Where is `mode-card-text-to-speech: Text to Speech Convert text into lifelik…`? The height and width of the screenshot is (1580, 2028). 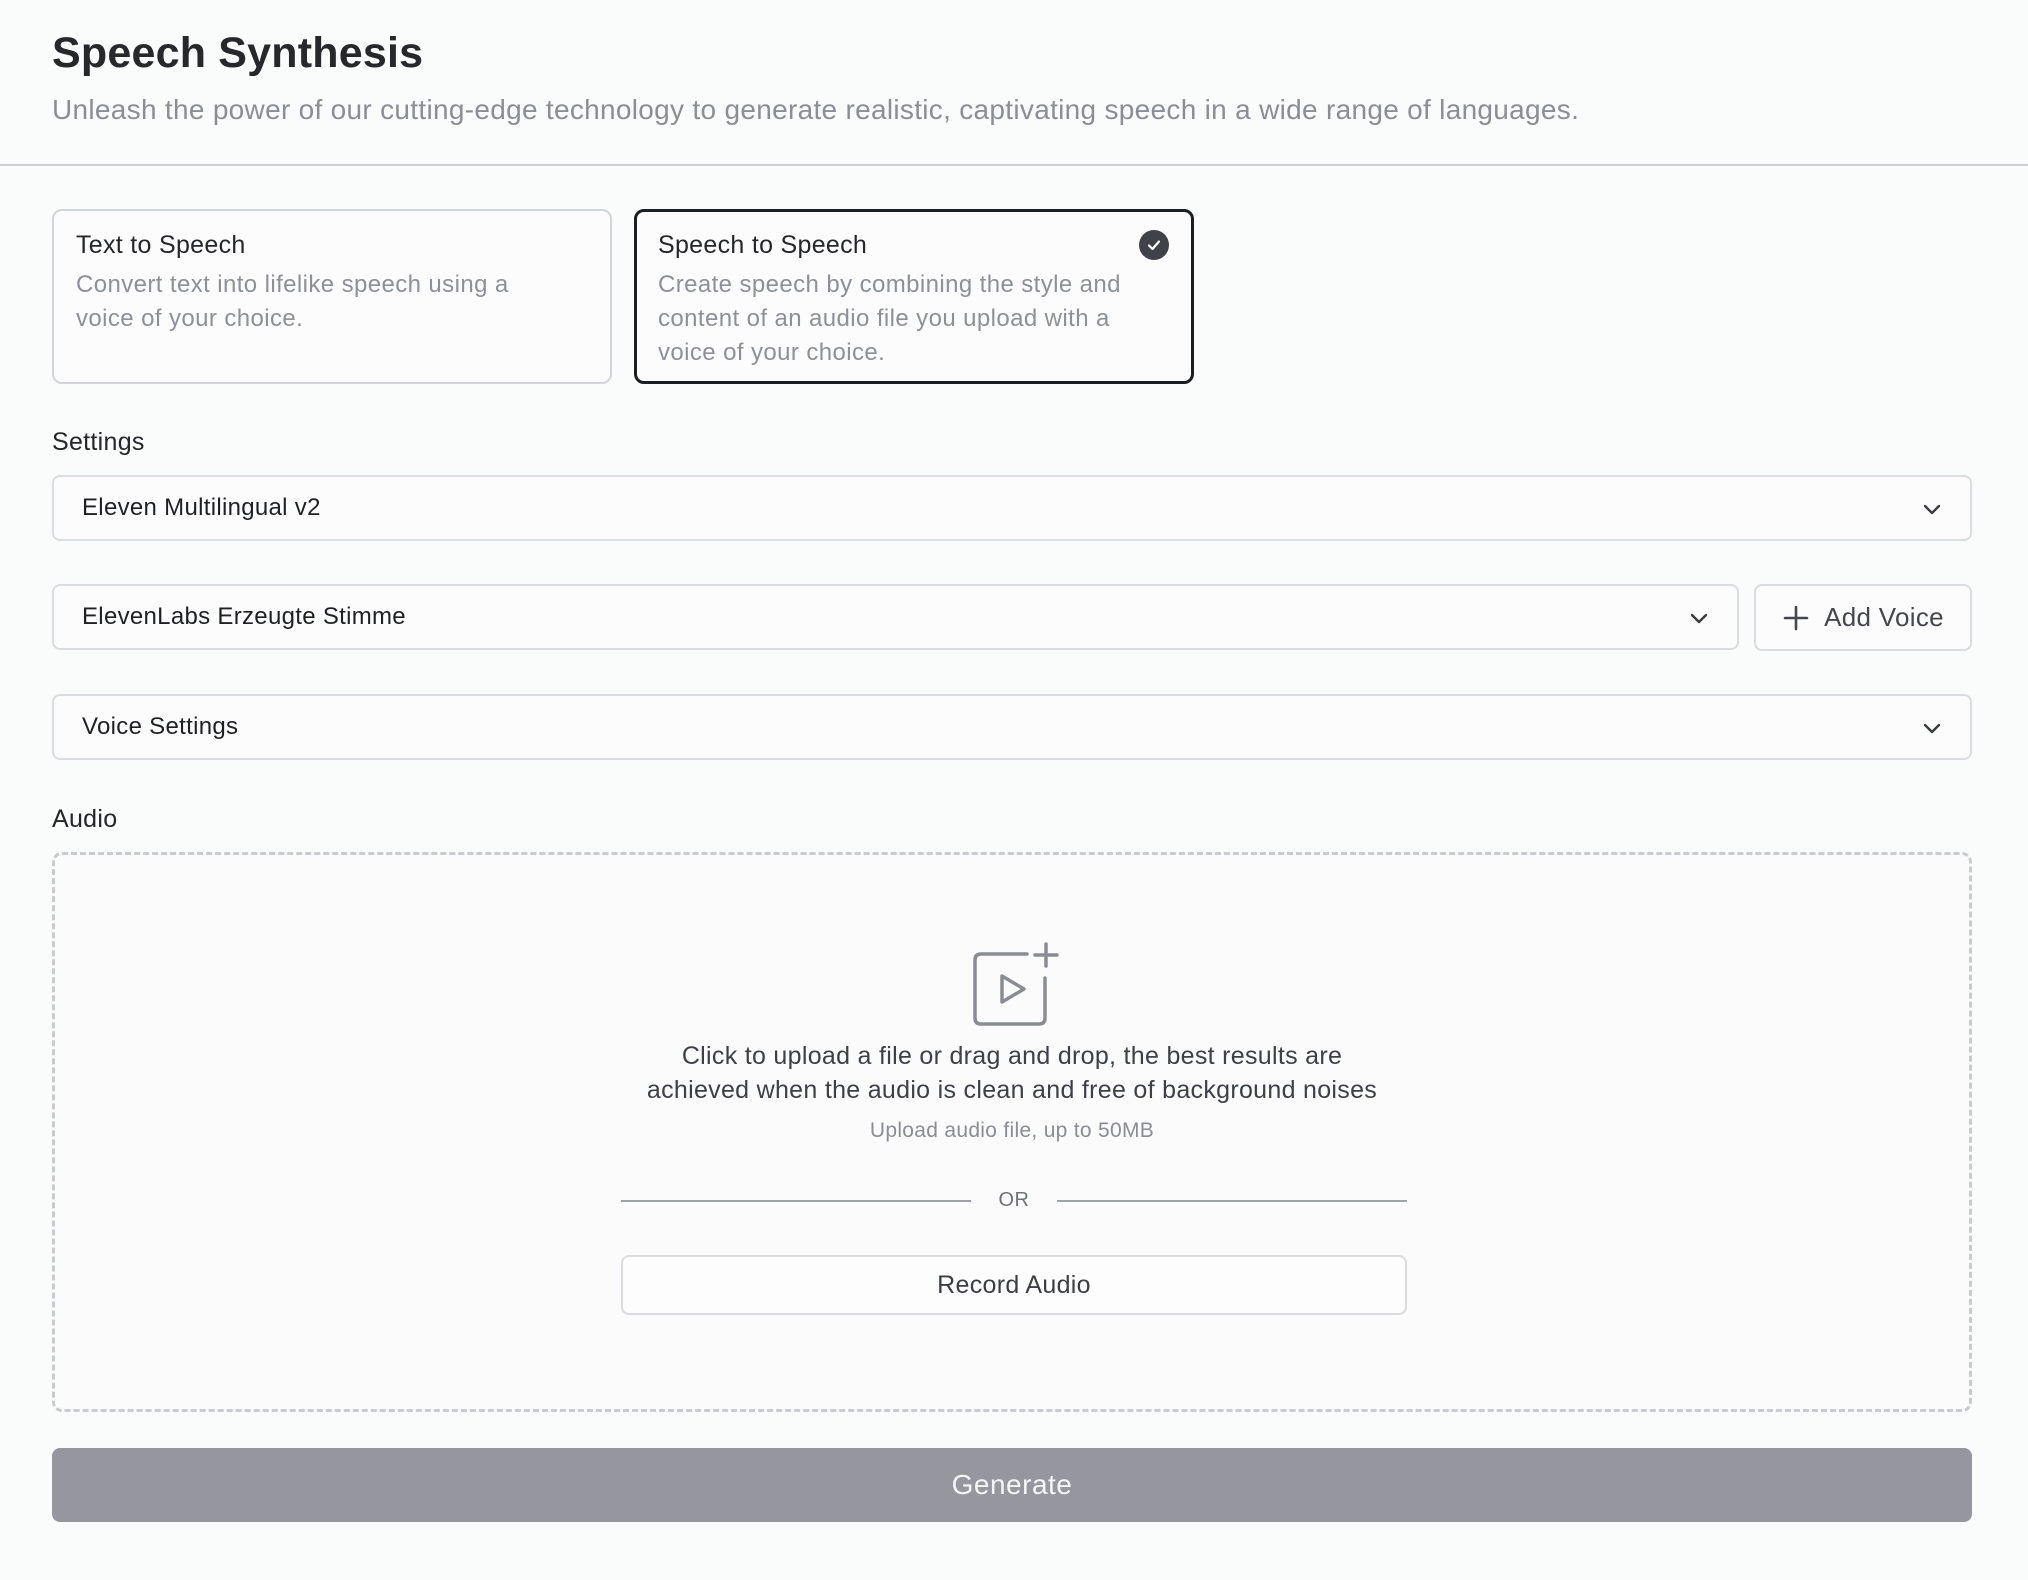
mode-card-text-to-speech: Text to Speech Convert text into lifelik… is located at coordinates (332, 296).